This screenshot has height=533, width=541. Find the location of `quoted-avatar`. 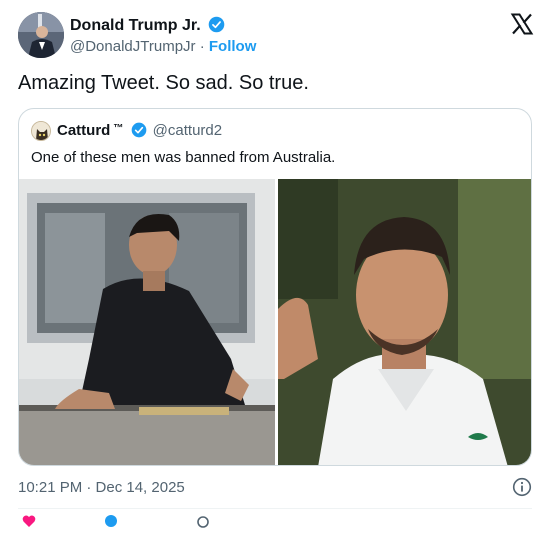

quoted-avatar is located at coordinates (41, 131).